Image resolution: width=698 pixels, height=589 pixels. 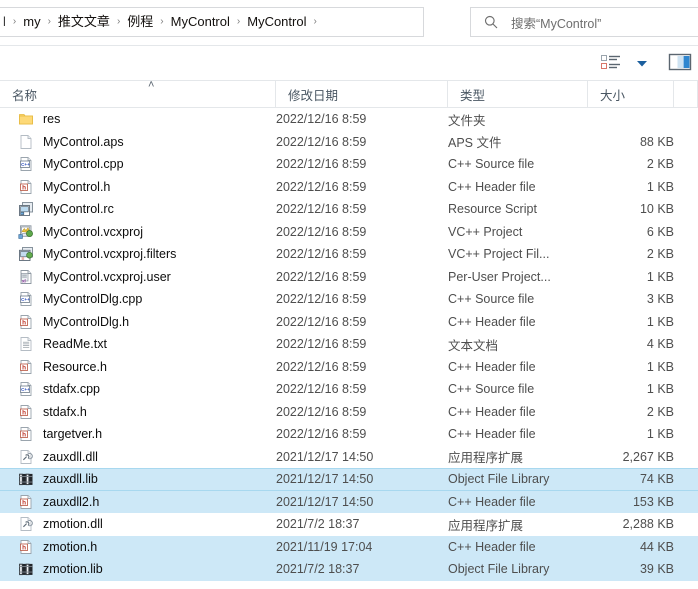 What do you see at coordinates (138, 299) in the screenshot?
I see `file-name-cell: C++ MyControlDlg.cpp` at bounding box center [138, 299].